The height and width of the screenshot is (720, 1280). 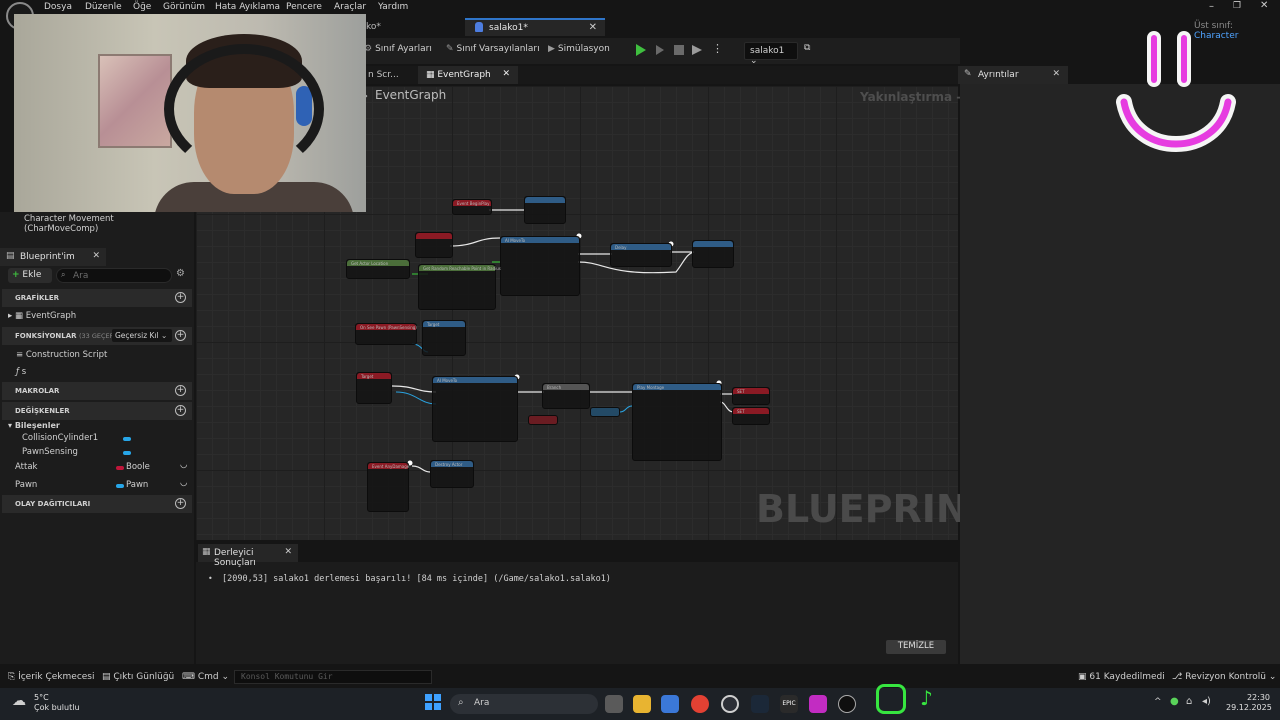 I want to click on add-function-icon: +, so click(x=180, y=335).